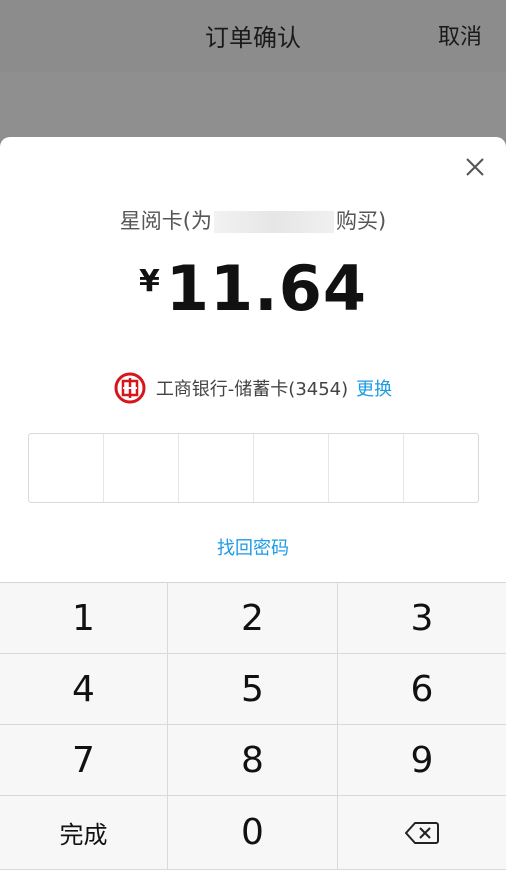 The image size is (506, 870). What do you see at coordinates (374, 388) in the screenshot?
I see `change-card-link: 更换` at bounding box center [374, 388].